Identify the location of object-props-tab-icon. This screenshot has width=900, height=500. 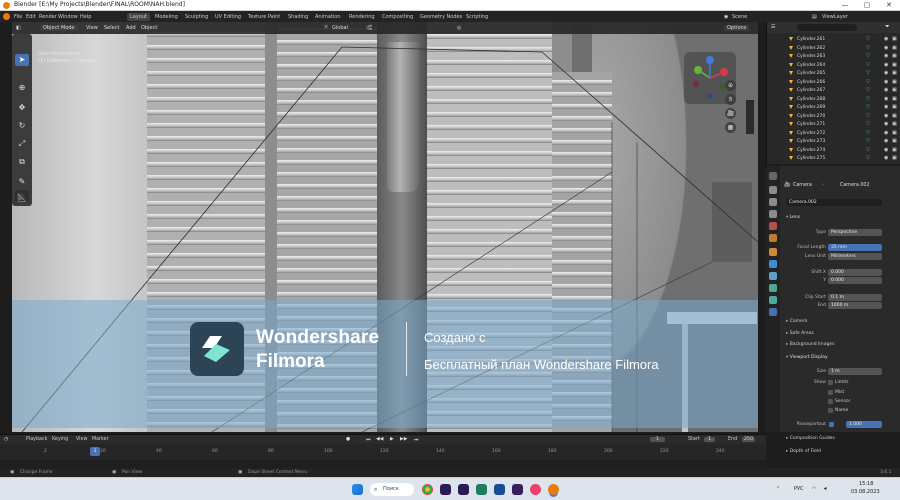
(773, 252).